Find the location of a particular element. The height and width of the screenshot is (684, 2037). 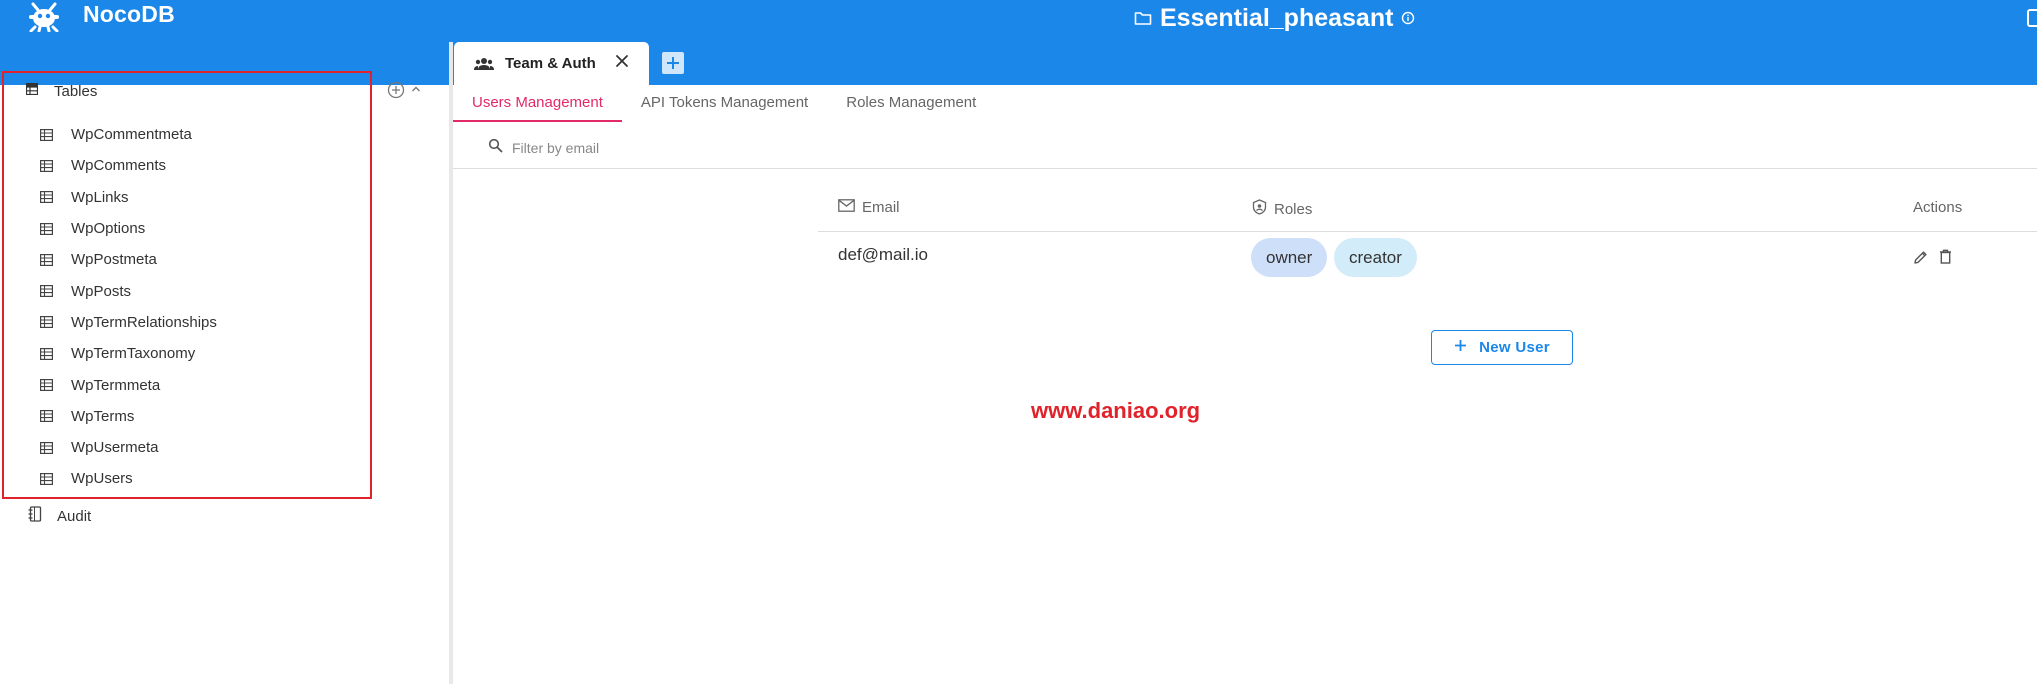

table-item: WpLinks is located at coordinates (128, 197).